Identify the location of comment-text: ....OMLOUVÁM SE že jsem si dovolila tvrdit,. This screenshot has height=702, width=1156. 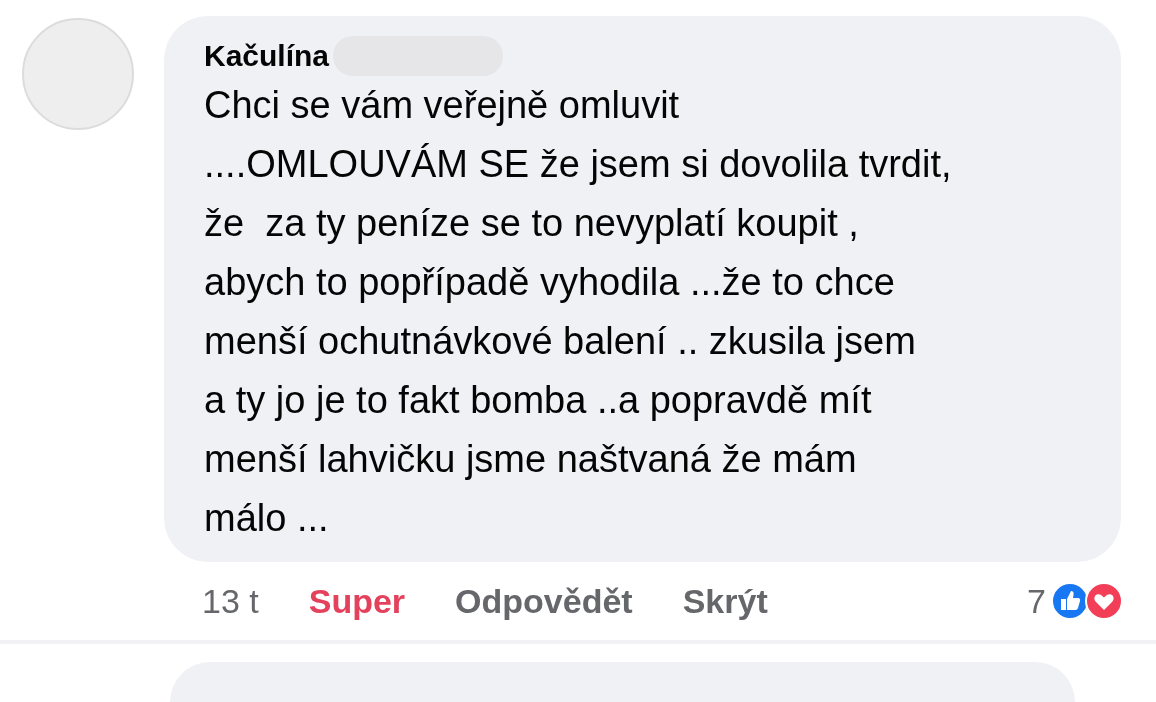
(578, 164).